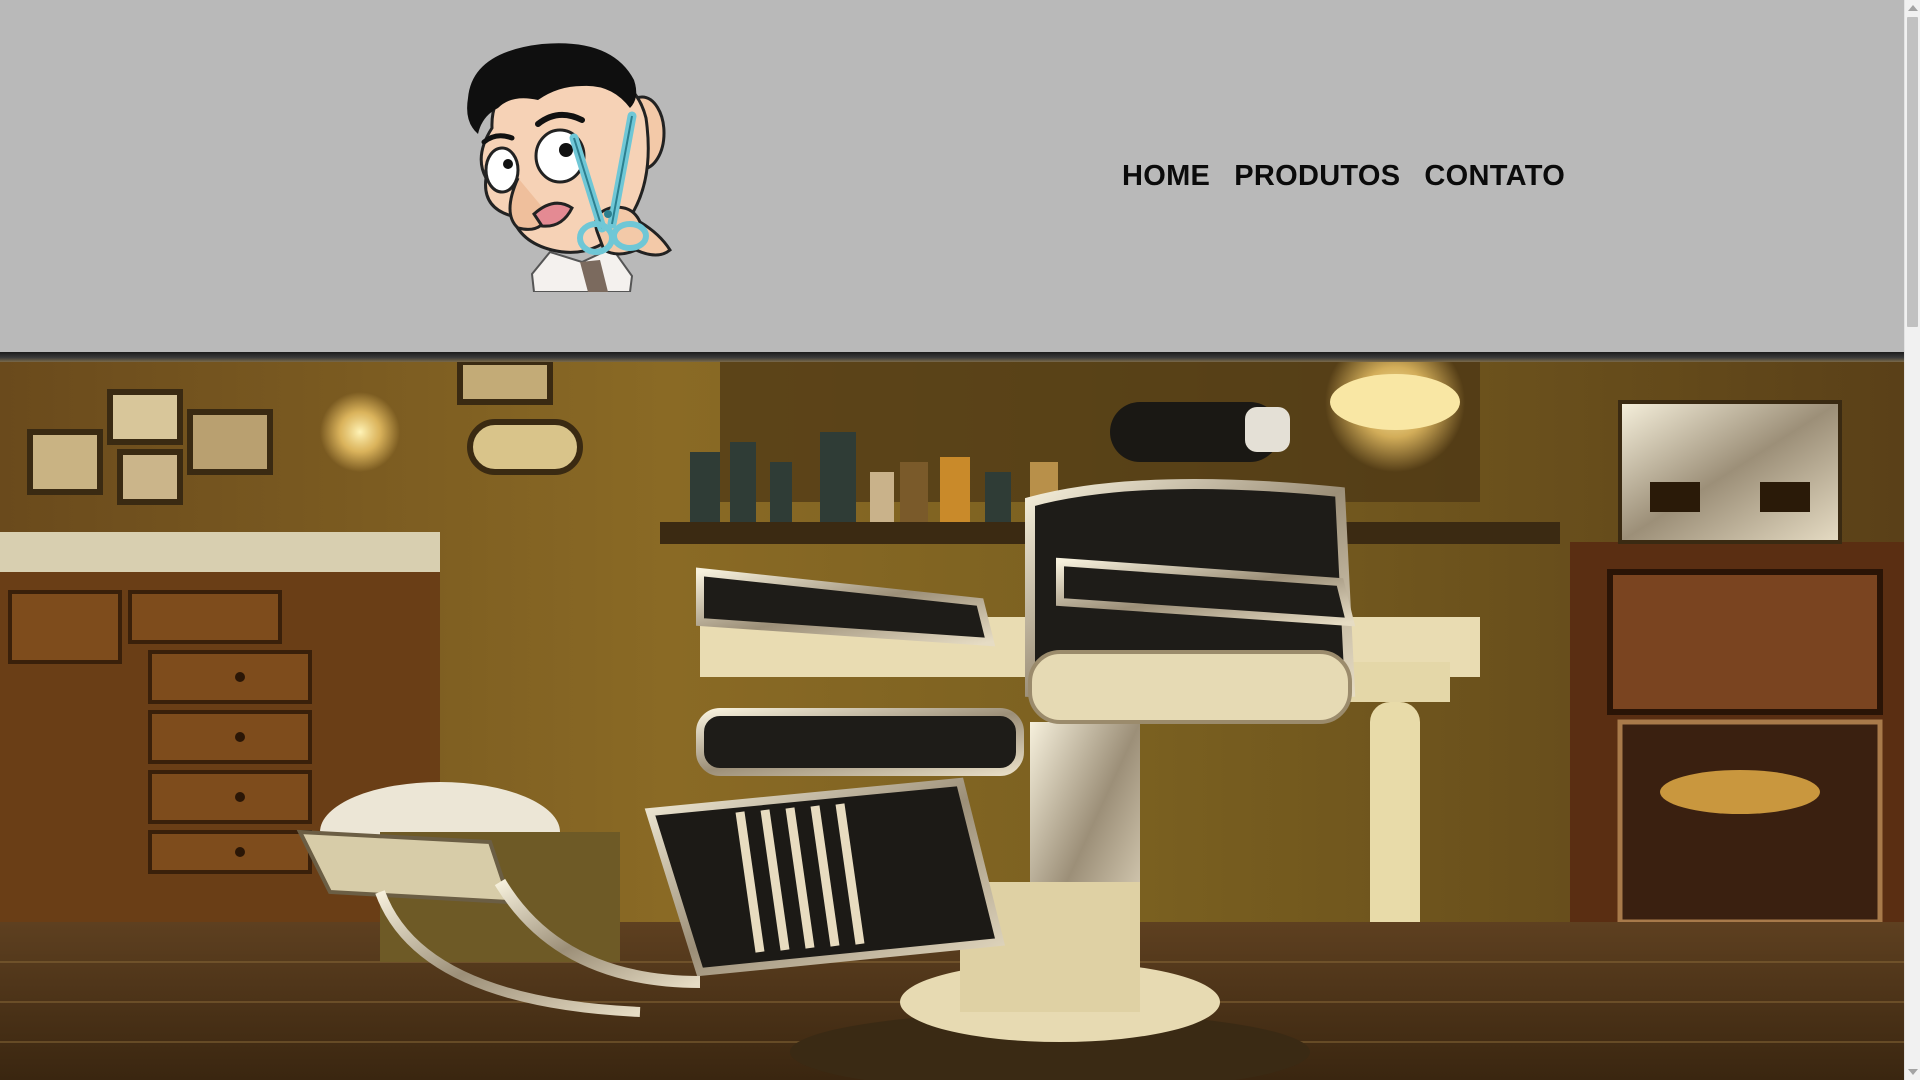  I want to click on arrow-up-icon, so click(1913, 8).